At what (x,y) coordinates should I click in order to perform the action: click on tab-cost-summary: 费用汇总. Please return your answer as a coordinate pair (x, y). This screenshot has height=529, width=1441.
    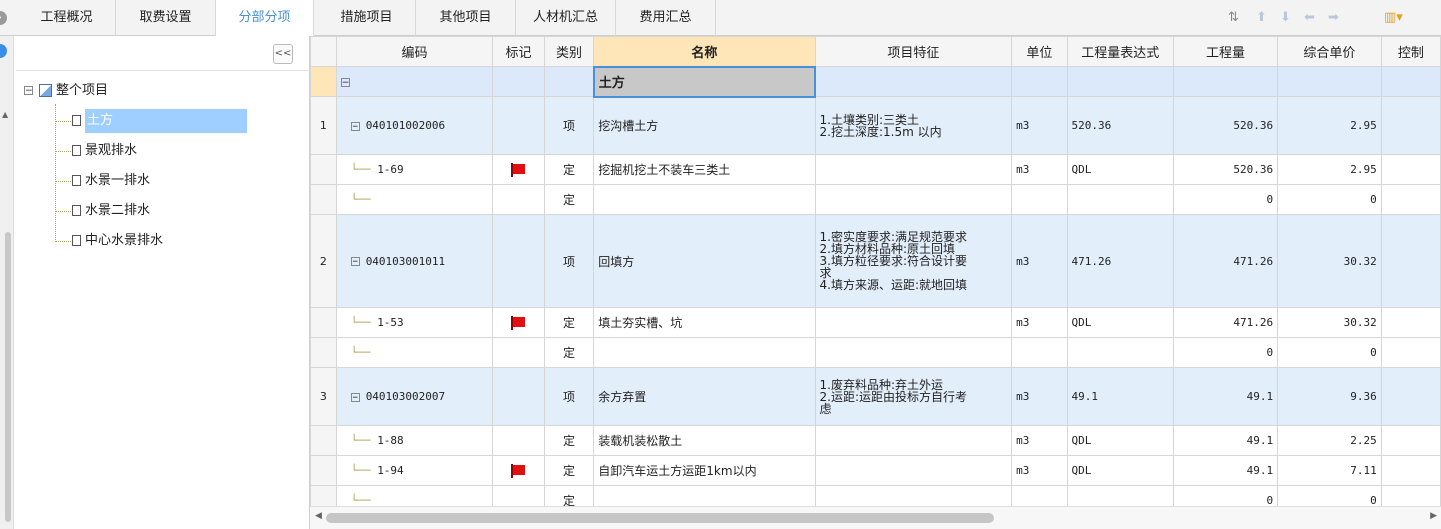
    Looking at the image, I should click on (666, 18).